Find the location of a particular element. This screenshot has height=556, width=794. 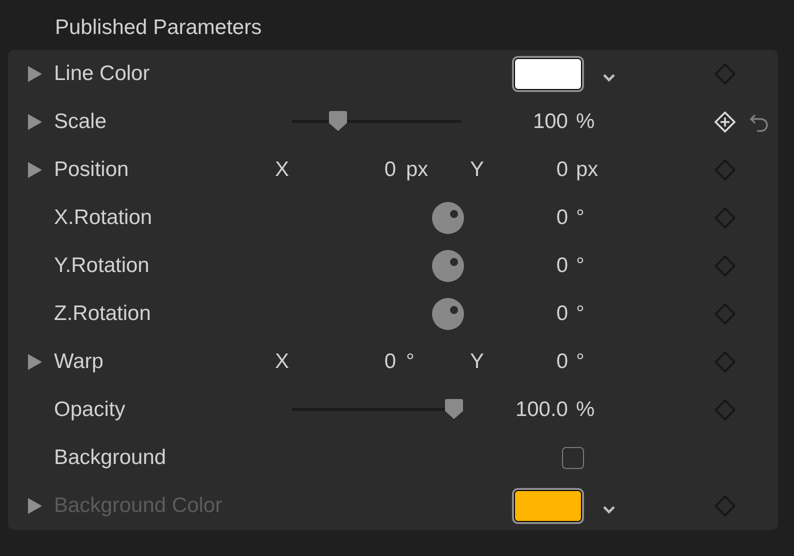

value-field: 100 is located at coordinates (519, 122).